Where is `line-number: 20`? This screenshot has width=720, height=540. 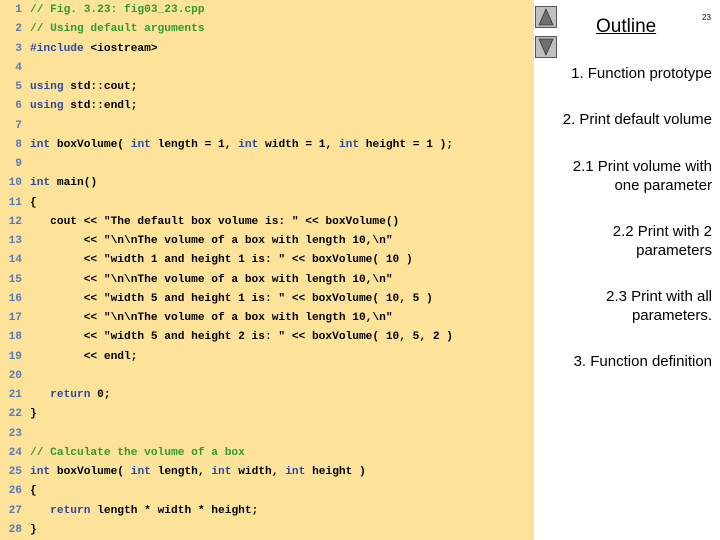 line-number: 20 is located at coordinates (15, 375).